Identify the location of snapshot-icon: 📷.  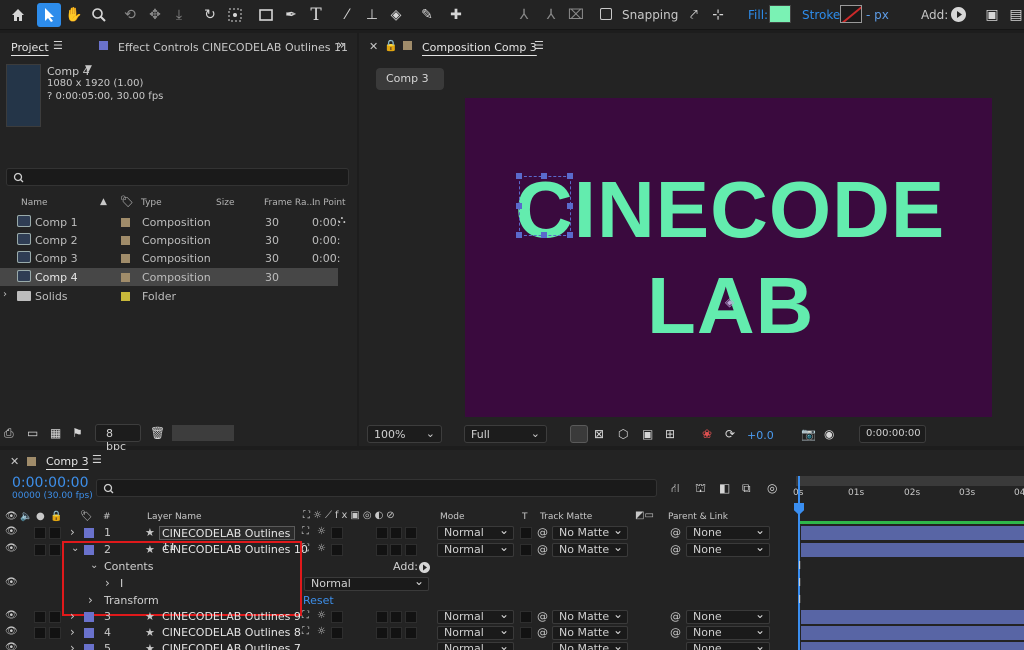
(808, 434).